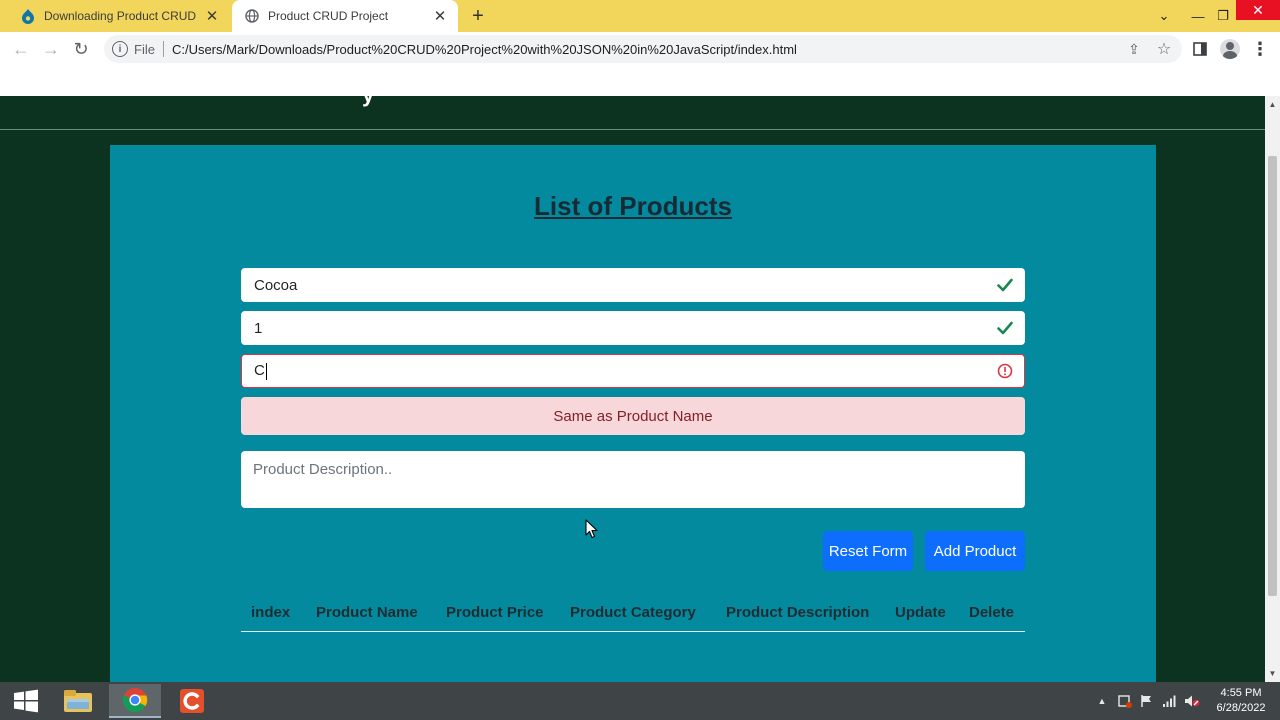 Image resolution: width=1280 pixels, height=720 pixels. What do you see at coordinates (120, 49) in the screenshot?
I see `info-icon: i` at bounding box center [120, 49].